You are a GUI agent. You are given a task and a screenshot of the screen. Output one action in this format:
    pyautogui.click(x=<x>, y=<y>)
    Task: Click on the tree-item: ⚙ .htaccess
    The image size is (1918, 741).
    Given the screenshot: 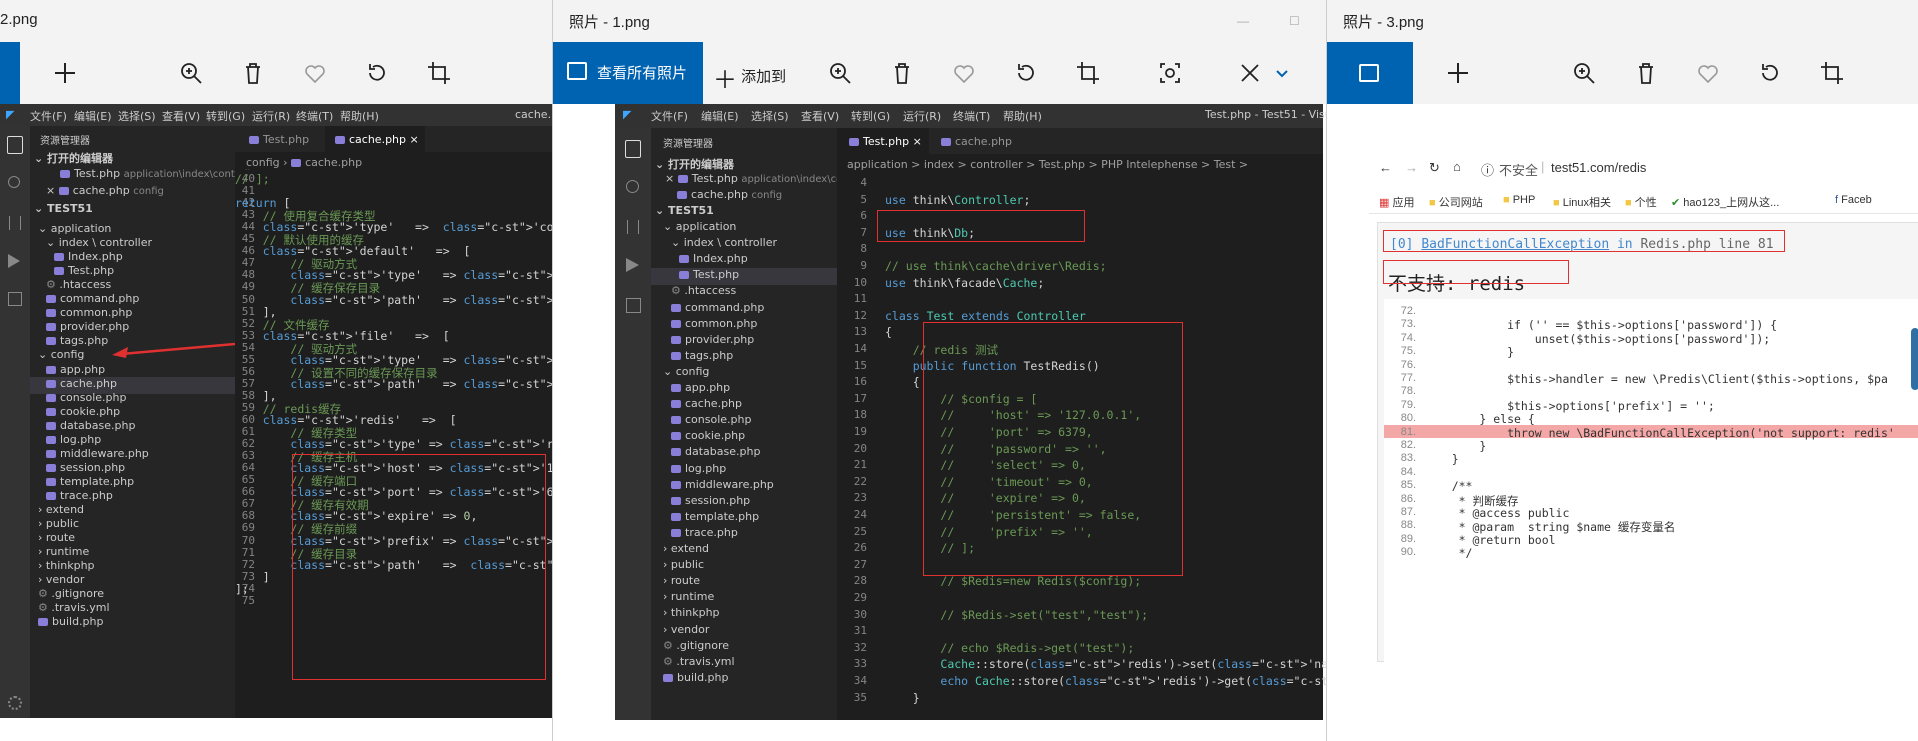 What is the action you would take?
    pyautogui.click(x=703, y=292)
    